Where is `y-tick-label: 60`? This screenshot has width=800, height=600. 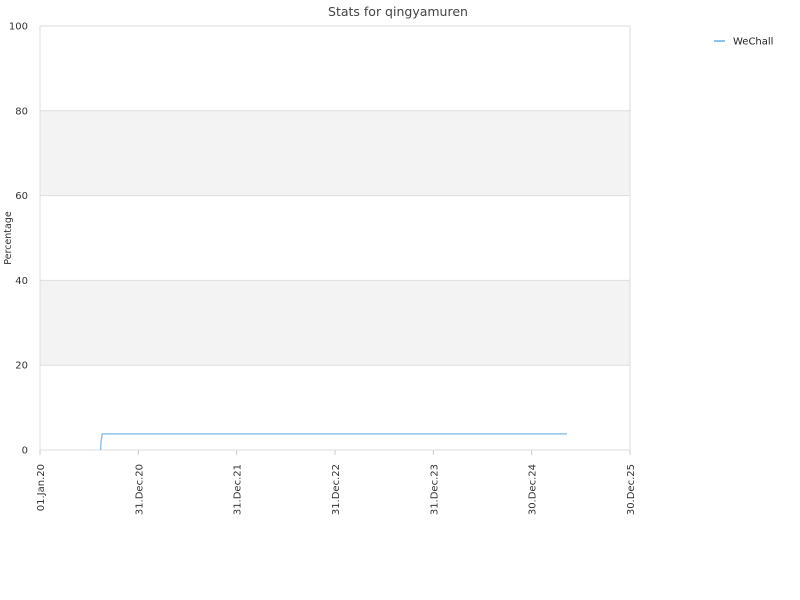
y-tick-label: 60 is located at coordinates (21, 196).